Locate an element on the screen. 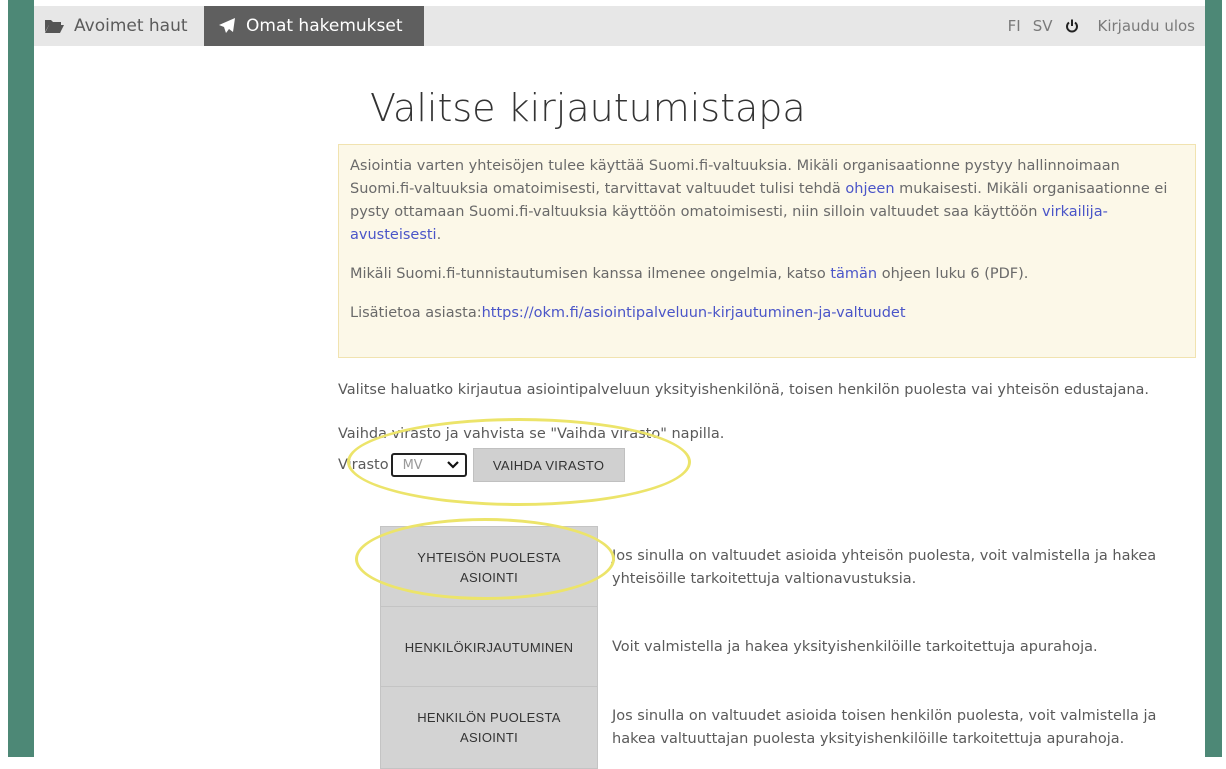 Image resolution: width=1226 pixels, height=769 pixels. agency-row: Virasto MV VAIHDA VIRASTO is located at coordinates (481, 465).